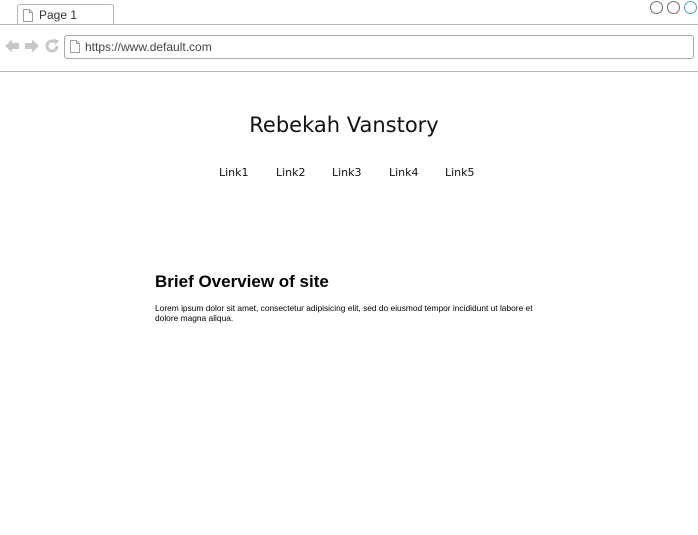  I want to click on page-title: Rebekah Vanstory, so click(344, 125).